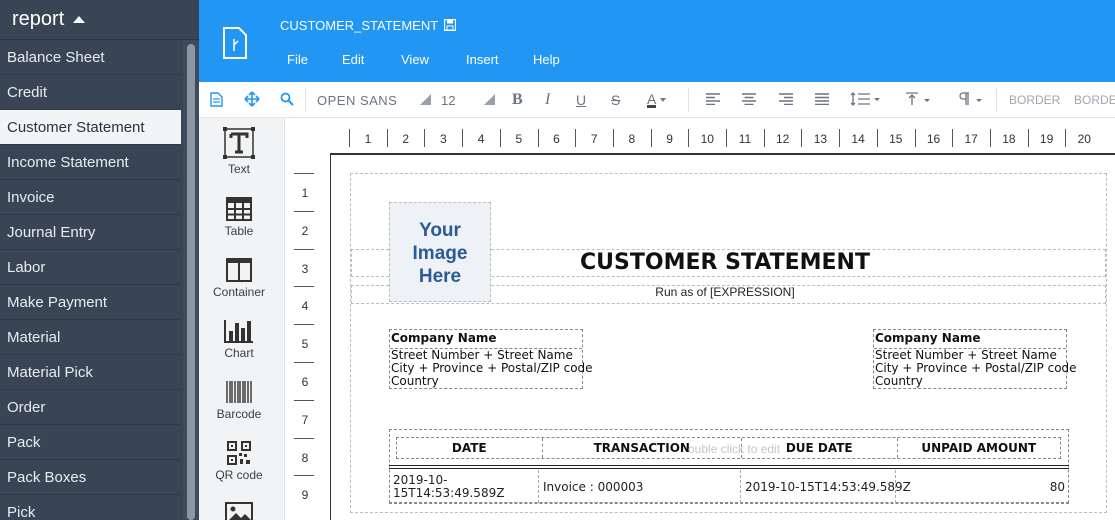 The image size is (1115, 520). What do you see at coordinates (489, 99) in the screenshot?
I see `size-dropdown-icon` at bounding box center [489, 99].